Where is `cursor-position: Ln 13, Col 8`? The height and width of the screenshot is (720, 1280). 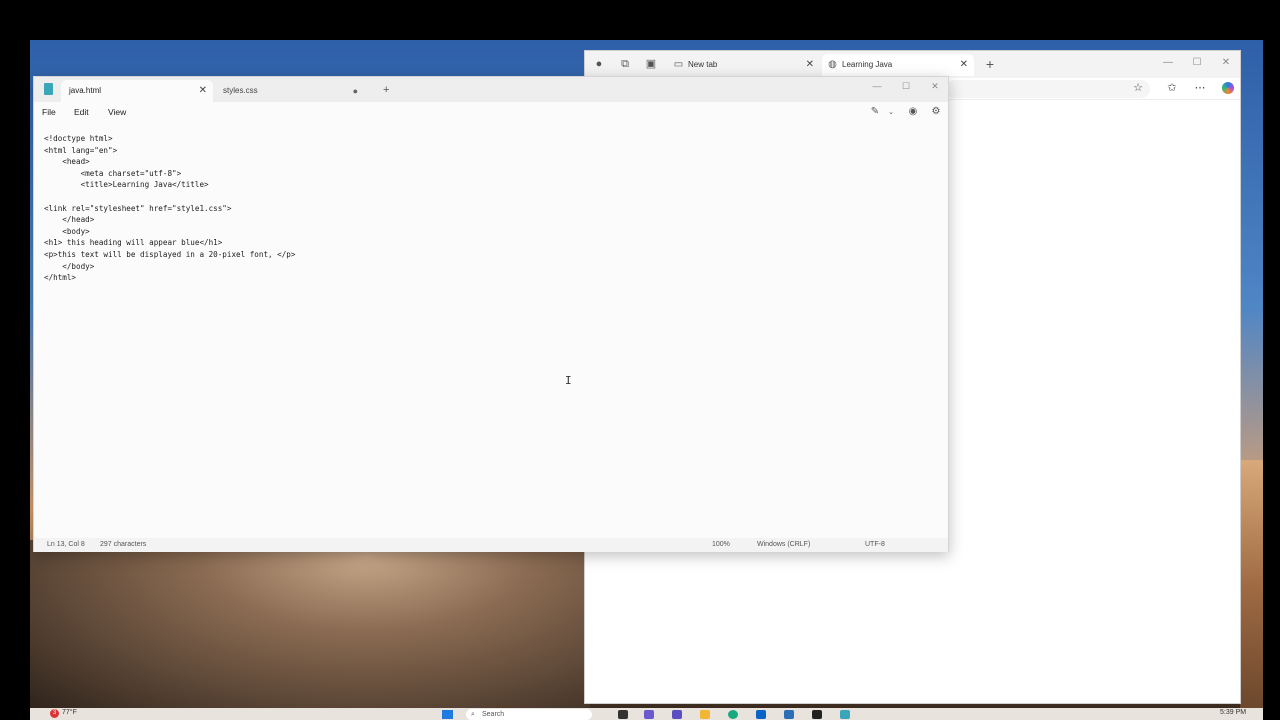 cursor-position: Ln 13, Col 8 is located at coordinates (66, 544).